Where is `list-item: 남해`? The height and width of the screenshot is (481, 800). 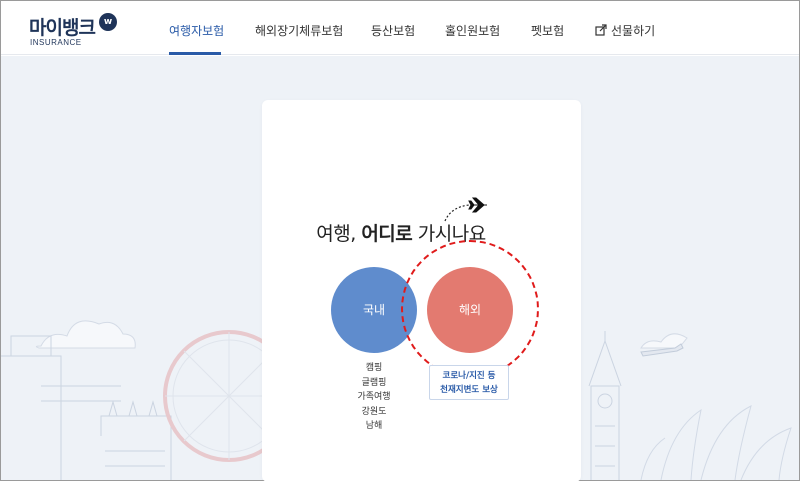 list-item: 남해 is located at coordinates (374, 426).